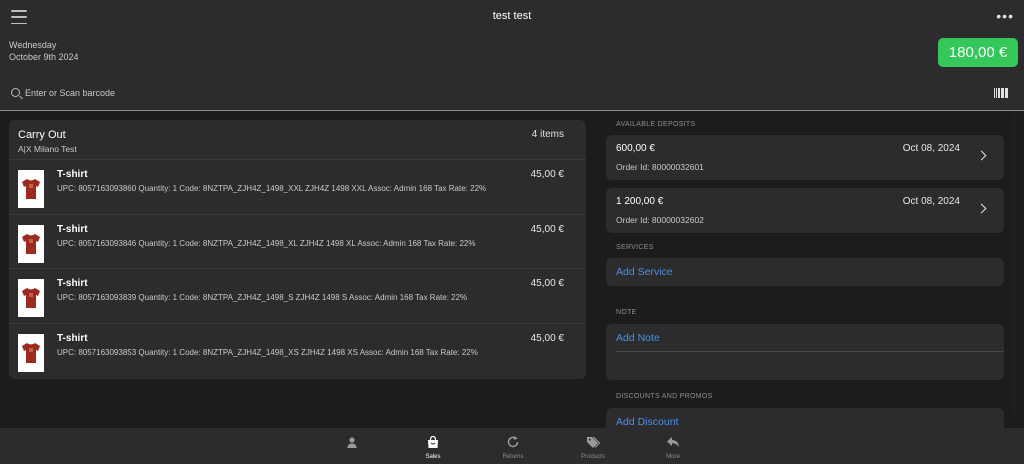 The width and height of the screenshot is (1024, 464). I want to click on current-date: Wednesday October 9th 2024, so click(44, 51).